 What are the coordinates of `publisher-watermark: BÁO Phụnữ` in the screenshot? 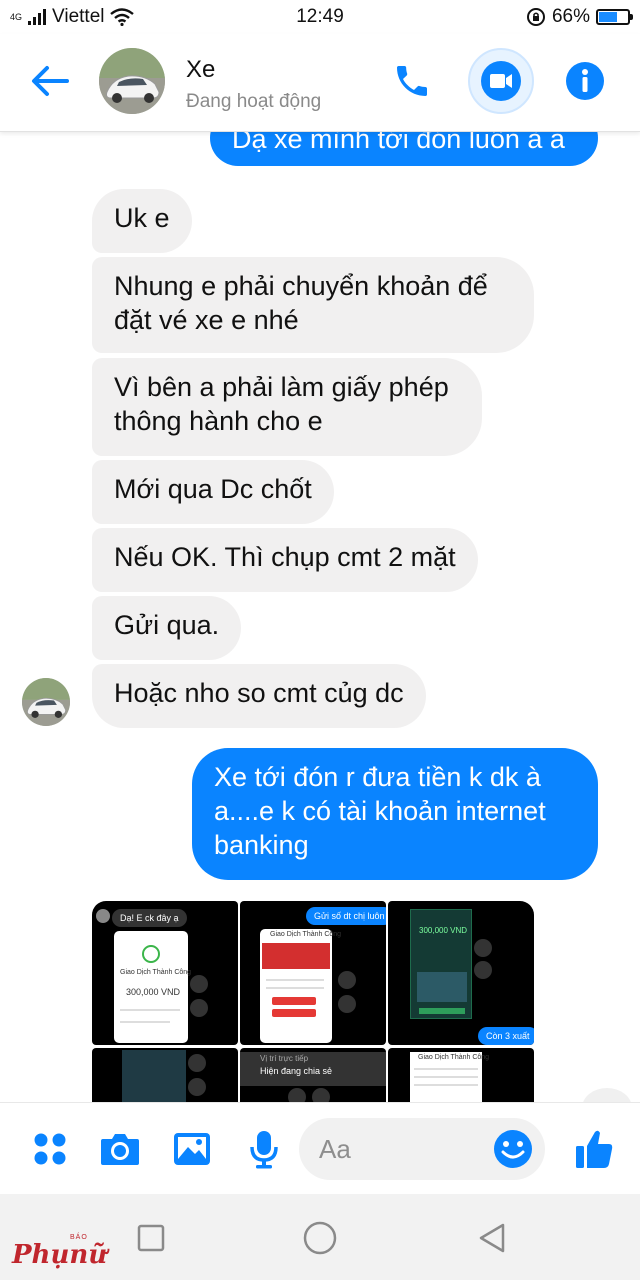 It's located at (67, 1254).